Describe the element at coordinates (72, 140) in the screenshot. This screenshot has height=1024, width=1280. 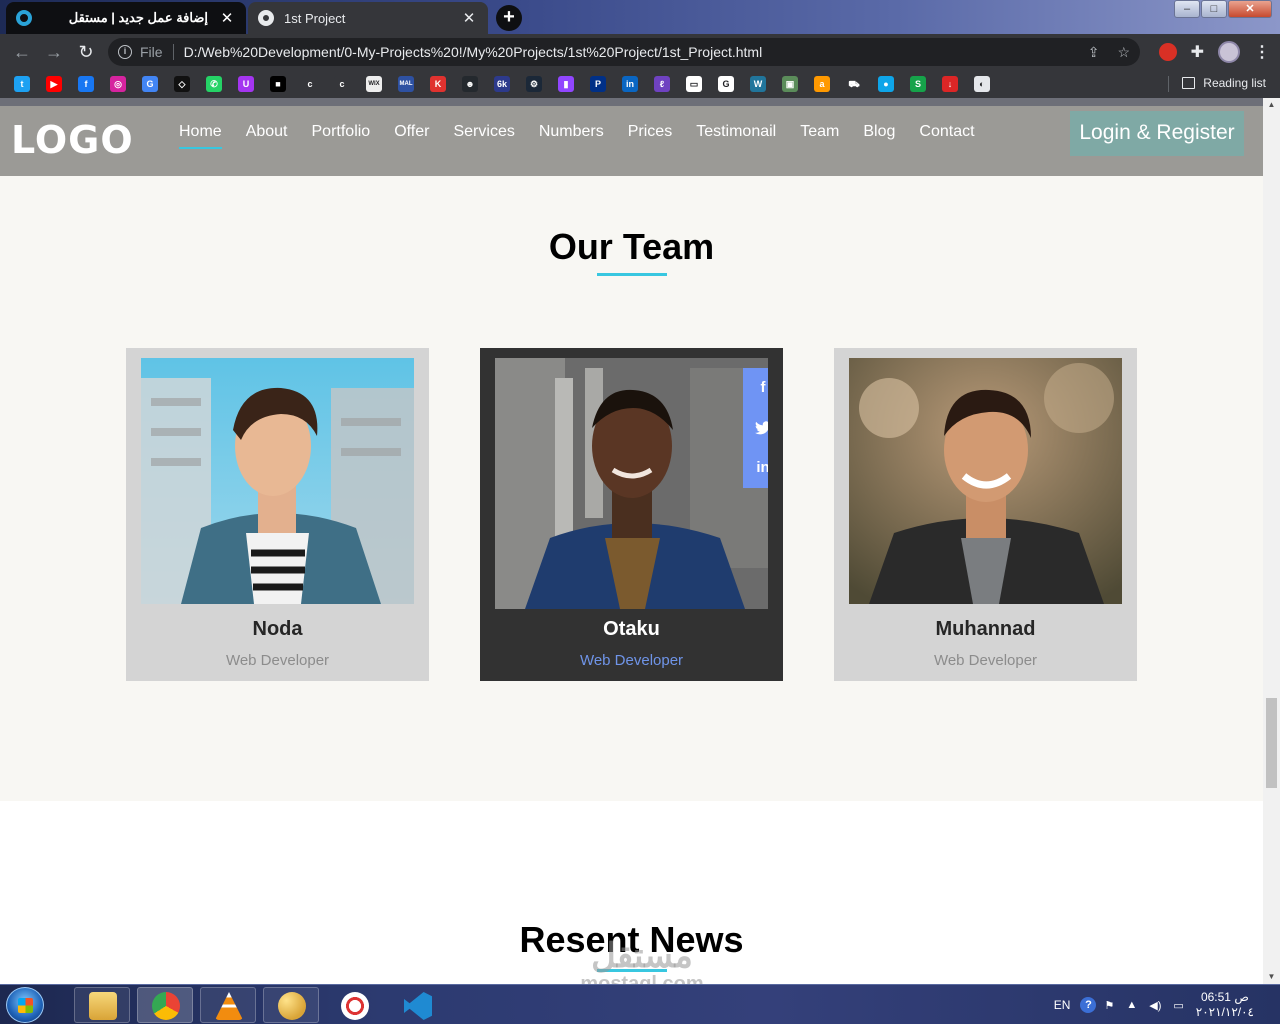
I see `site-logo: LOGO` at that location.